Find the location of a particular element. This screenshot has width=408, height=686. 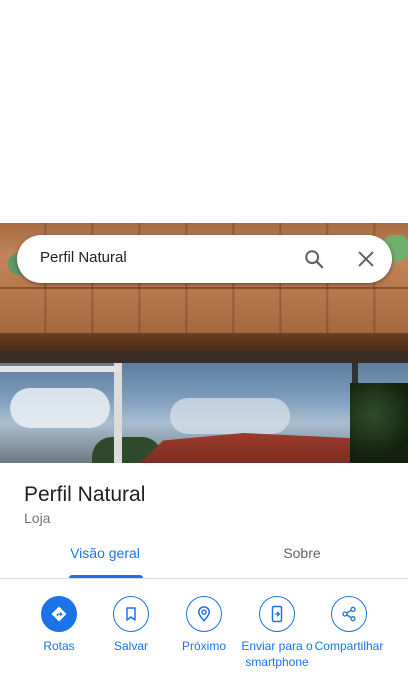

save-label: Salvar is located at coordinates (130, 646).